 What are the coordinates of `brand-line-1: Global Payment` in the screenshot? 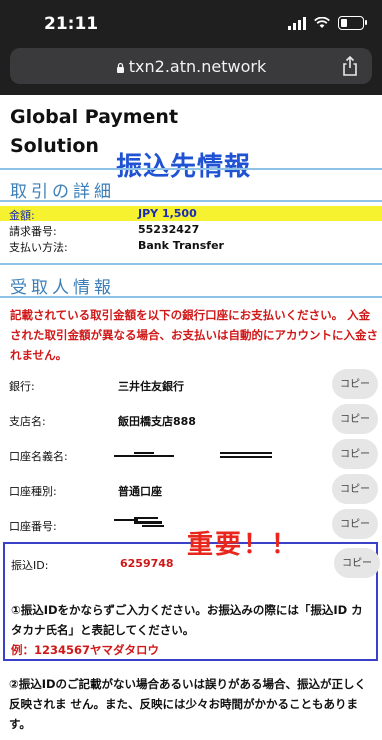 It's located at (94, 117).